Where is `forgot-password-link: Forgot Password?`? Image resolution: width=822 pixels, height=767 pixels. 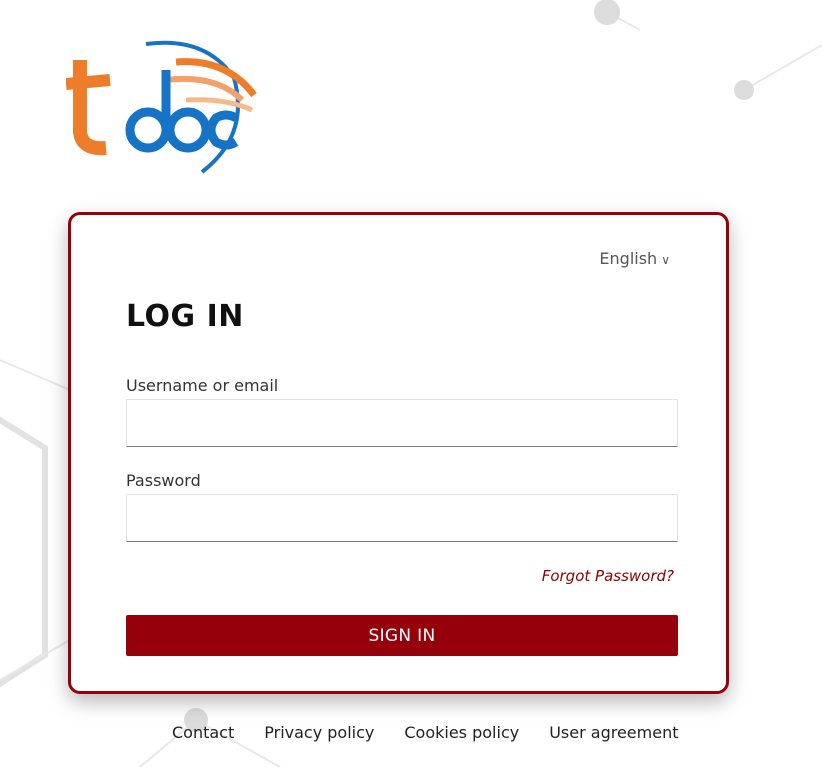
forgot-password-link: Forgot Password? is located at coordinates (608, 576).